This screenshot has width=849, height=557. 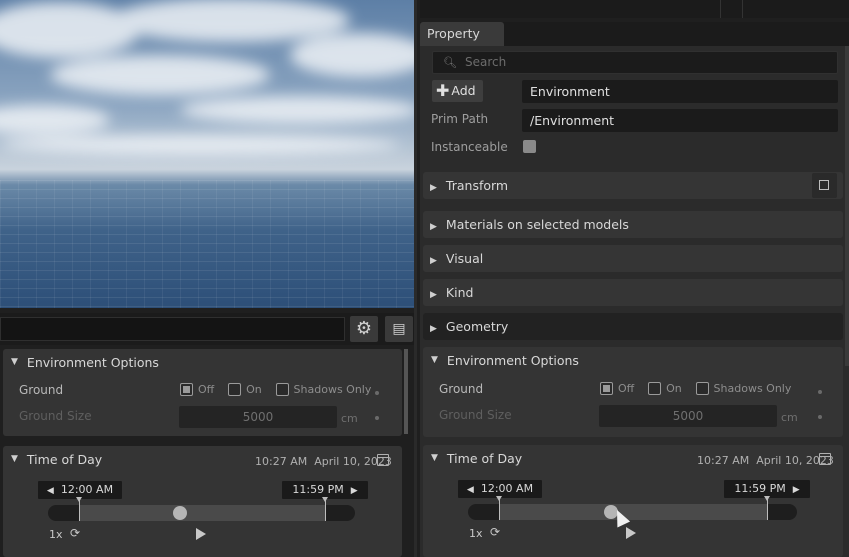 What do you see at coordinates (245, 389) in the screenshot?
I see `left-ground-on-option: On` at bounding box center [245, 389].